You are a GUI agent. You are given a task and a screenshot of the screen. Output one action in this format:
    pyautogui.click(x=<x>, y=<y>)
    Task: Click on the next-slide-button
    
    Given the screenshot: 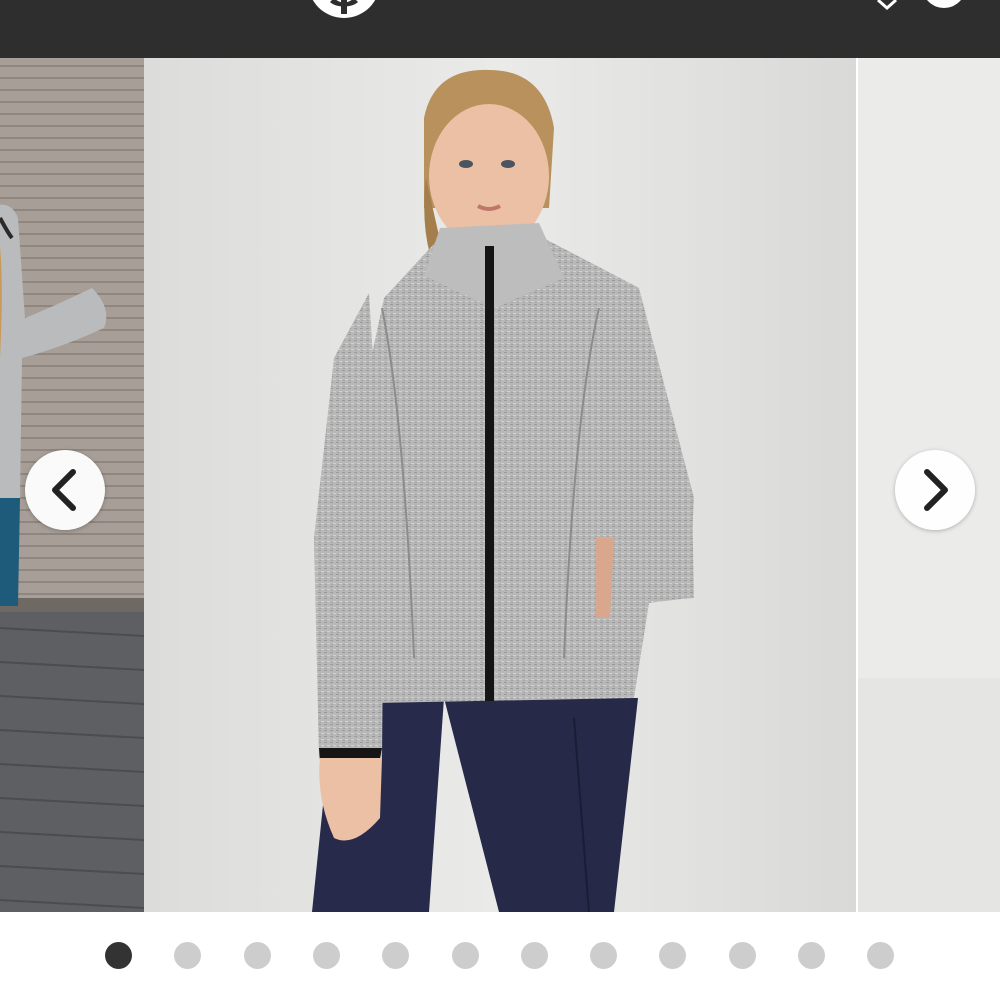 What is the action you would take?
    pyautogui.click(x=935, y=490)
    